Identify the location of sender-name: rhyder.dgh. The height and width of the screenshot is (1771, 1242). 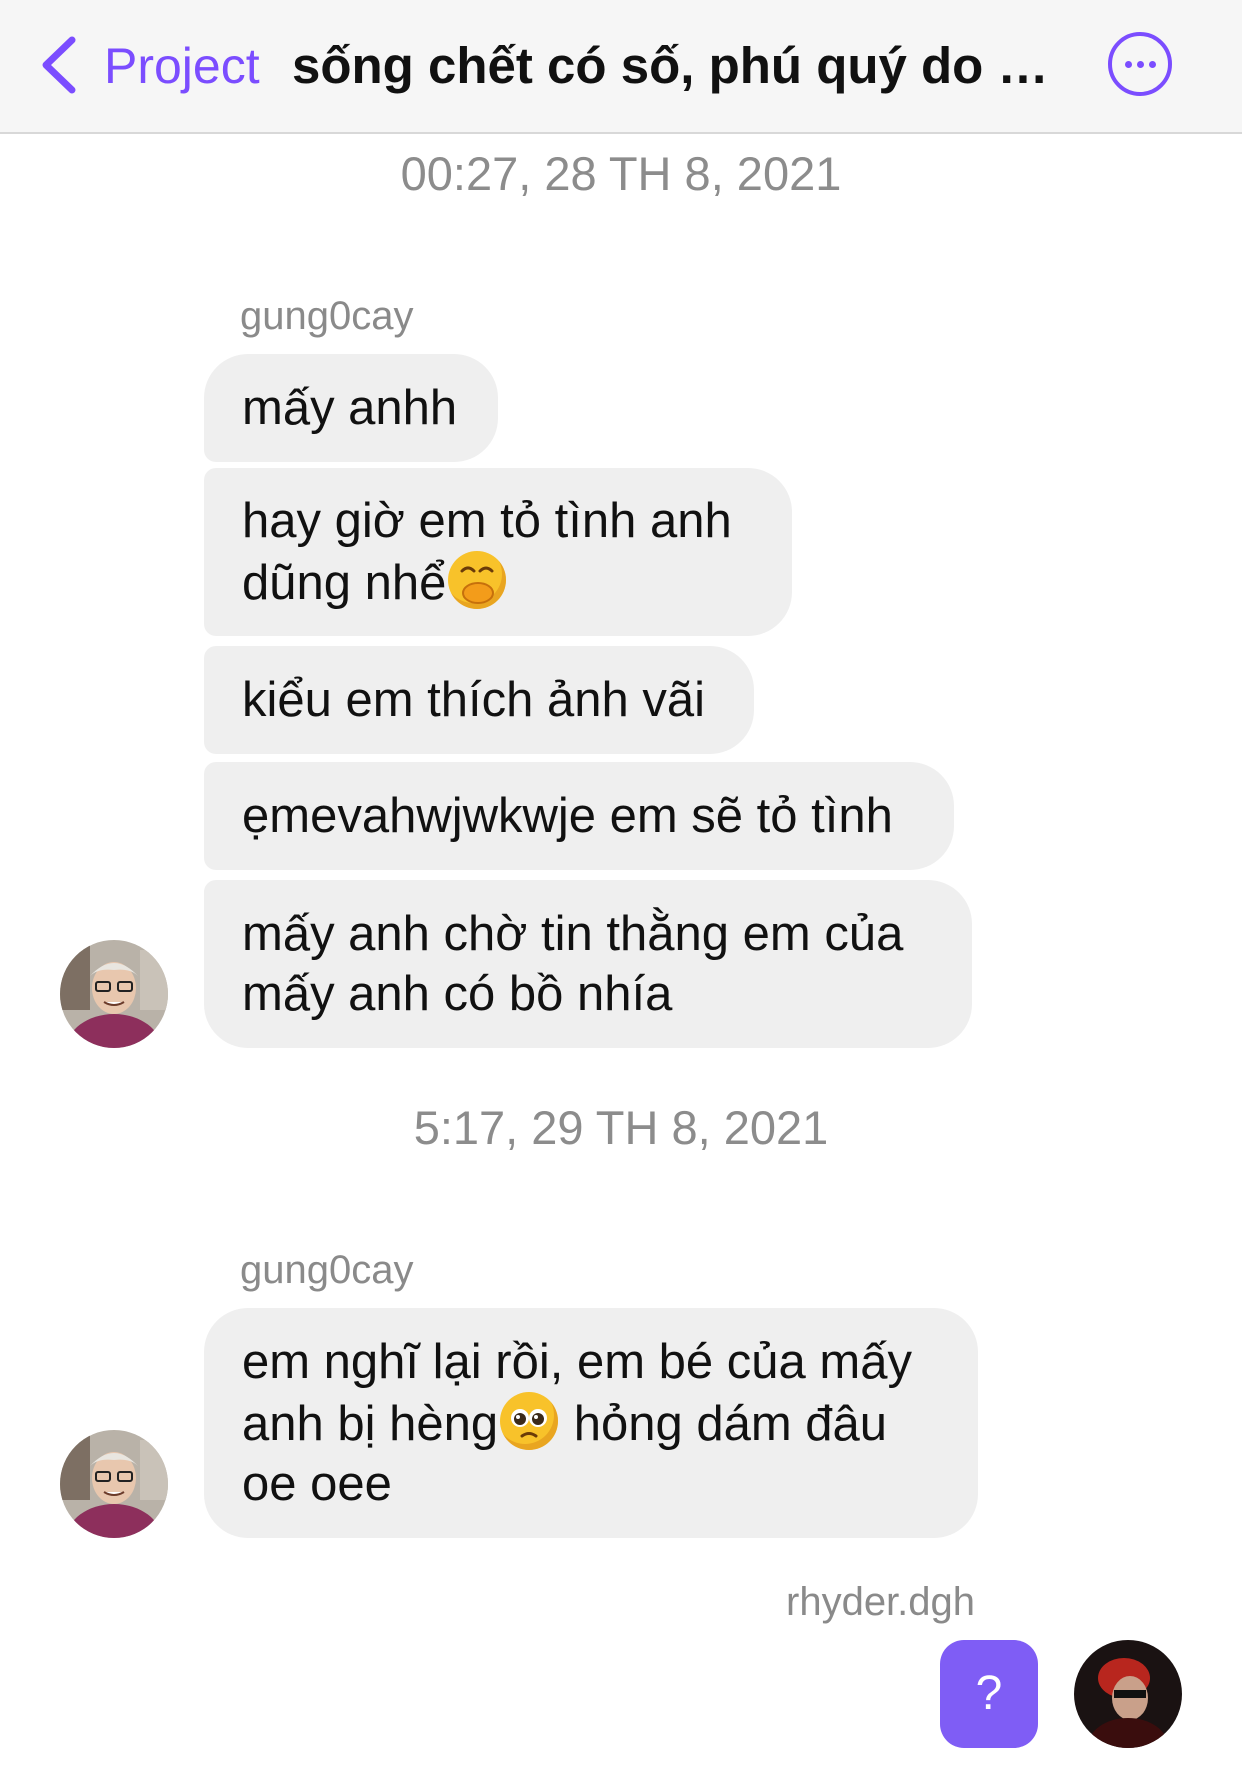
(881, 1602).